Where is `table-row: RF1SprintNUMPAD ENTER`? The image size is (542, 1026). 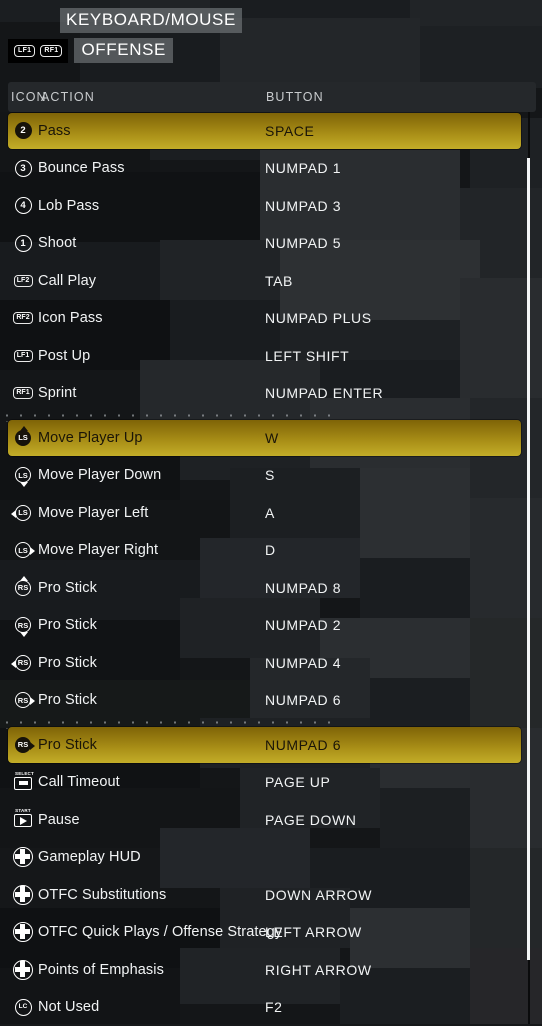 table-row: RF1SprintNUMPAD ENTER is located at coordinates (271, 394).